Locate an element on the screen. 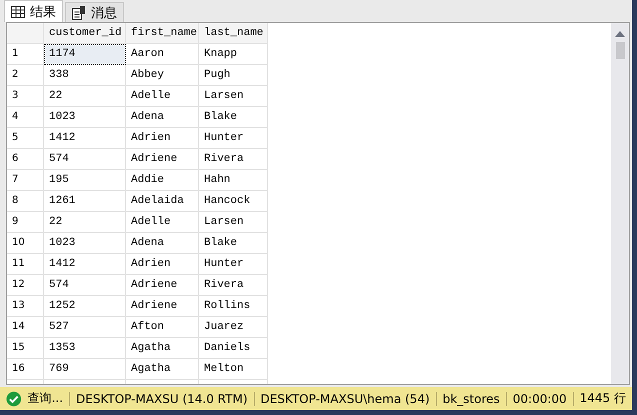 This screenshot has height=415, width=637. table-cell: 1252 is located at coordinates (85, 306).